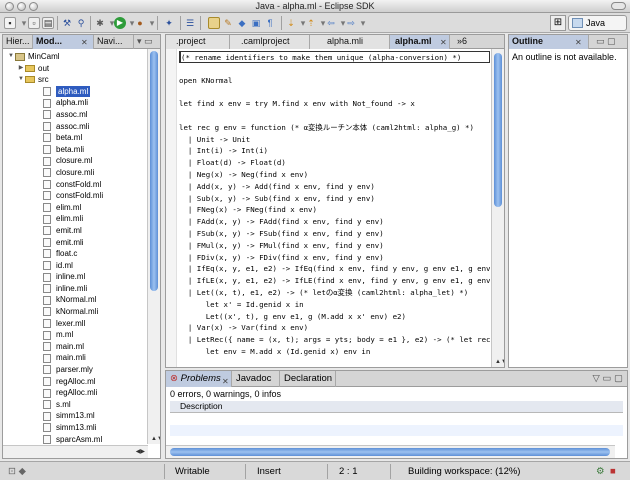 The width and height of the screenshot is (630, 480). What do you see at coordinates (270, 23) in the screenshot?
I see `show-whitespace-icon: ¶` at bounding box center [270, 23].